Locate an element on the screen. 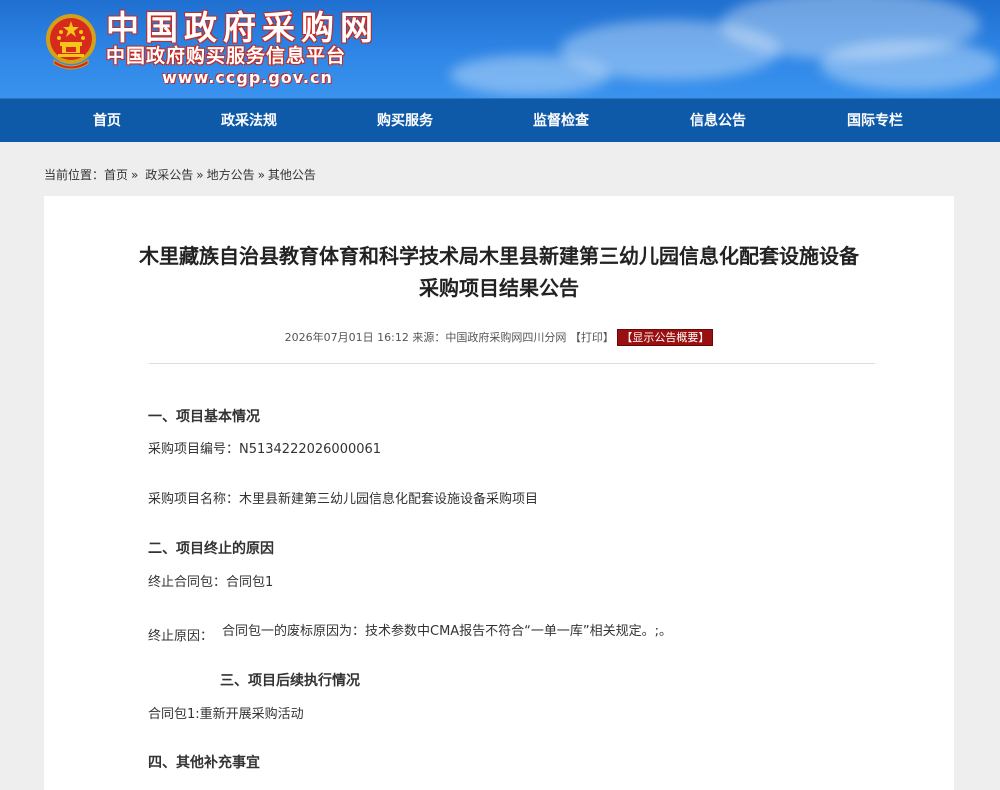 This screenshot has width=1000, height=790. article-title-line1: 木里藏族自治县教育体育和科学技术局木里县新建第三幼儿园信息化配套设施设备 is located at coordinates (499, 256).